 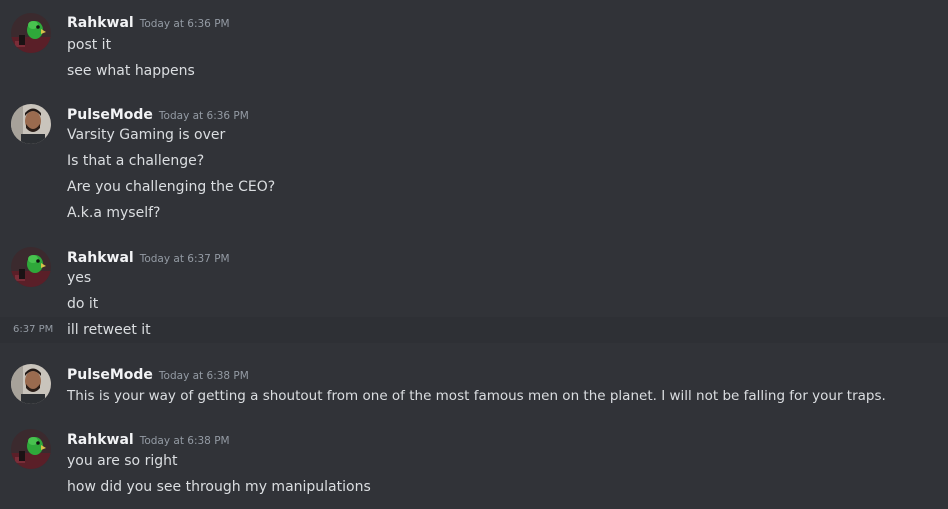 I want to click on message-text: post it, so click(x=89, y=45).